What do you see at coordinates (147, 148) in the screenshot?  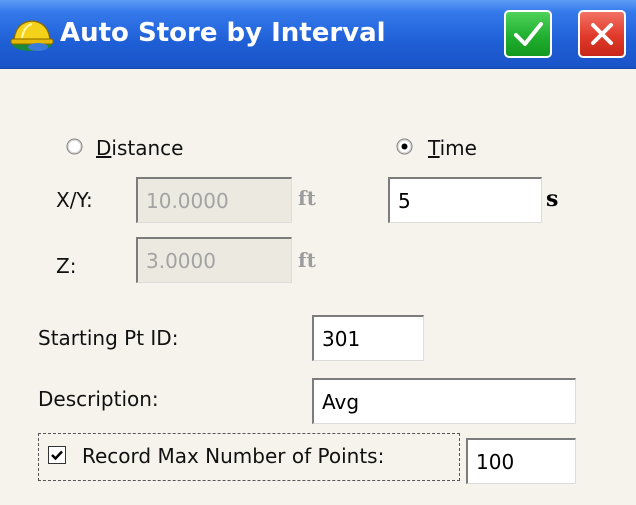 I see `distance-label-rest: istance` at bounding box center [147, 148].